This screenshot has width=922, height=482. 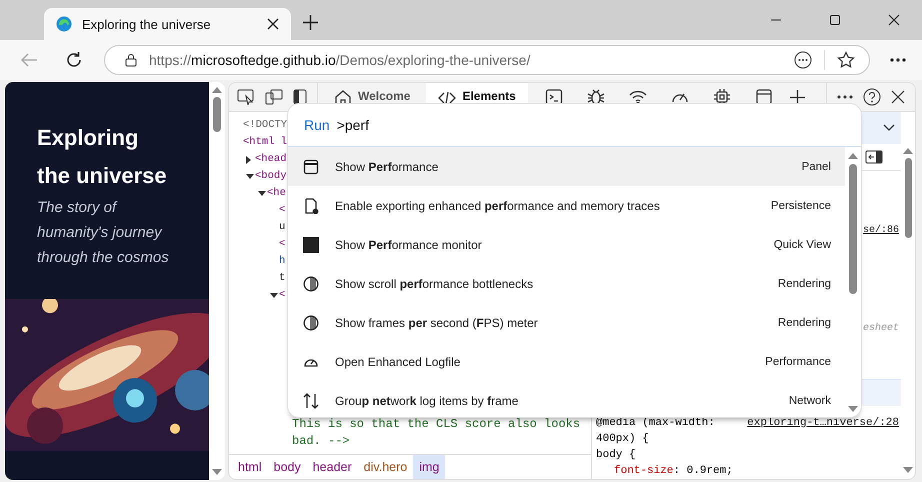 I want to click on command-title: Group network log items by frame, so click(x=426, y=401).